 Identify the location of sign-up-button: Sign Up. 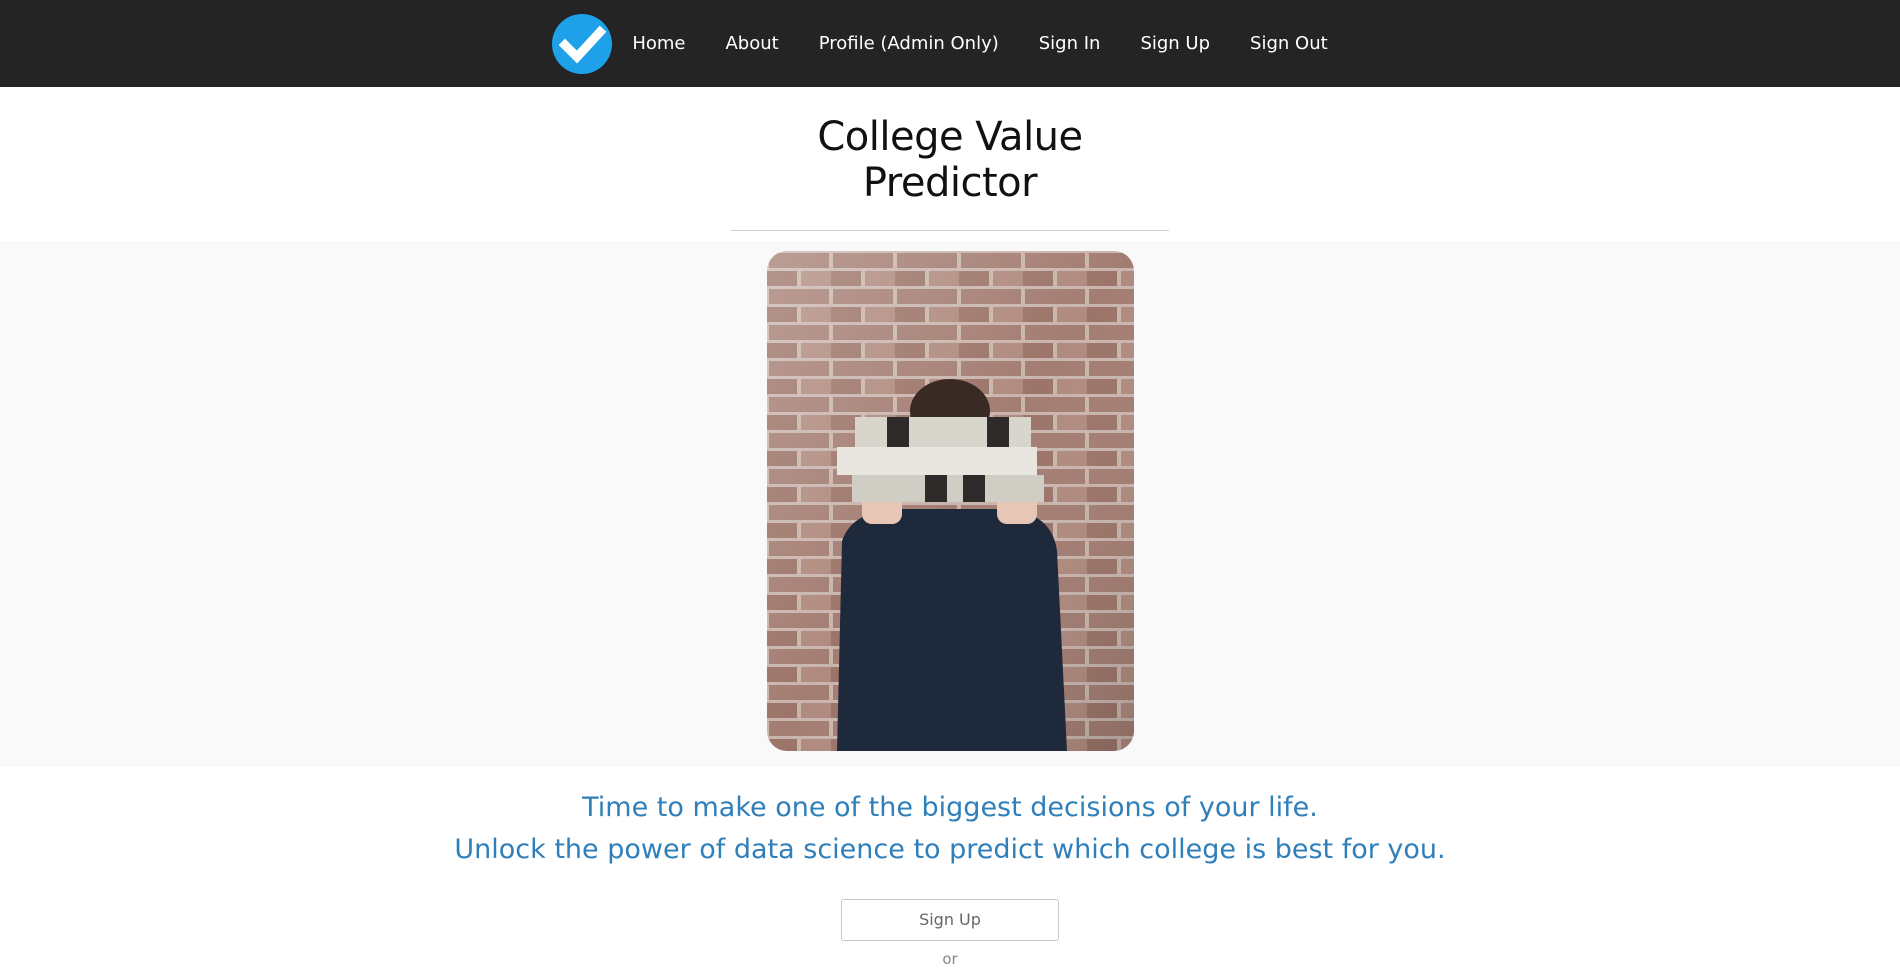
(950, 920).